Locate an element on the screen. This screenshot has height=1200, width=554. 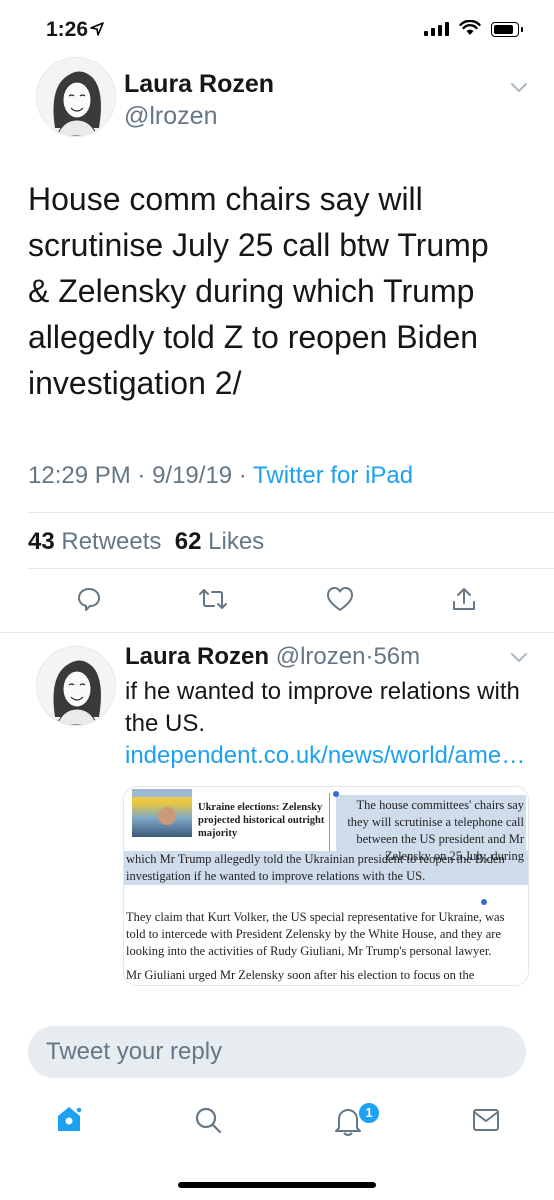
reply-header: Laura Rozen @lrozen·56m is located at coordinates (273, 656).